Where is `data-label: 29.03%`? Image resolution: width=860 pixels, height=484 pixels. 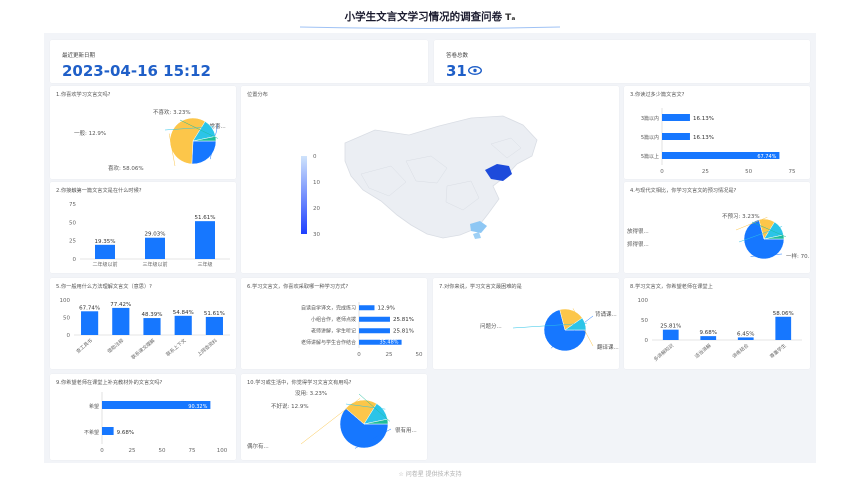
data-label: 29.03% is located at coordinates (155, 235).